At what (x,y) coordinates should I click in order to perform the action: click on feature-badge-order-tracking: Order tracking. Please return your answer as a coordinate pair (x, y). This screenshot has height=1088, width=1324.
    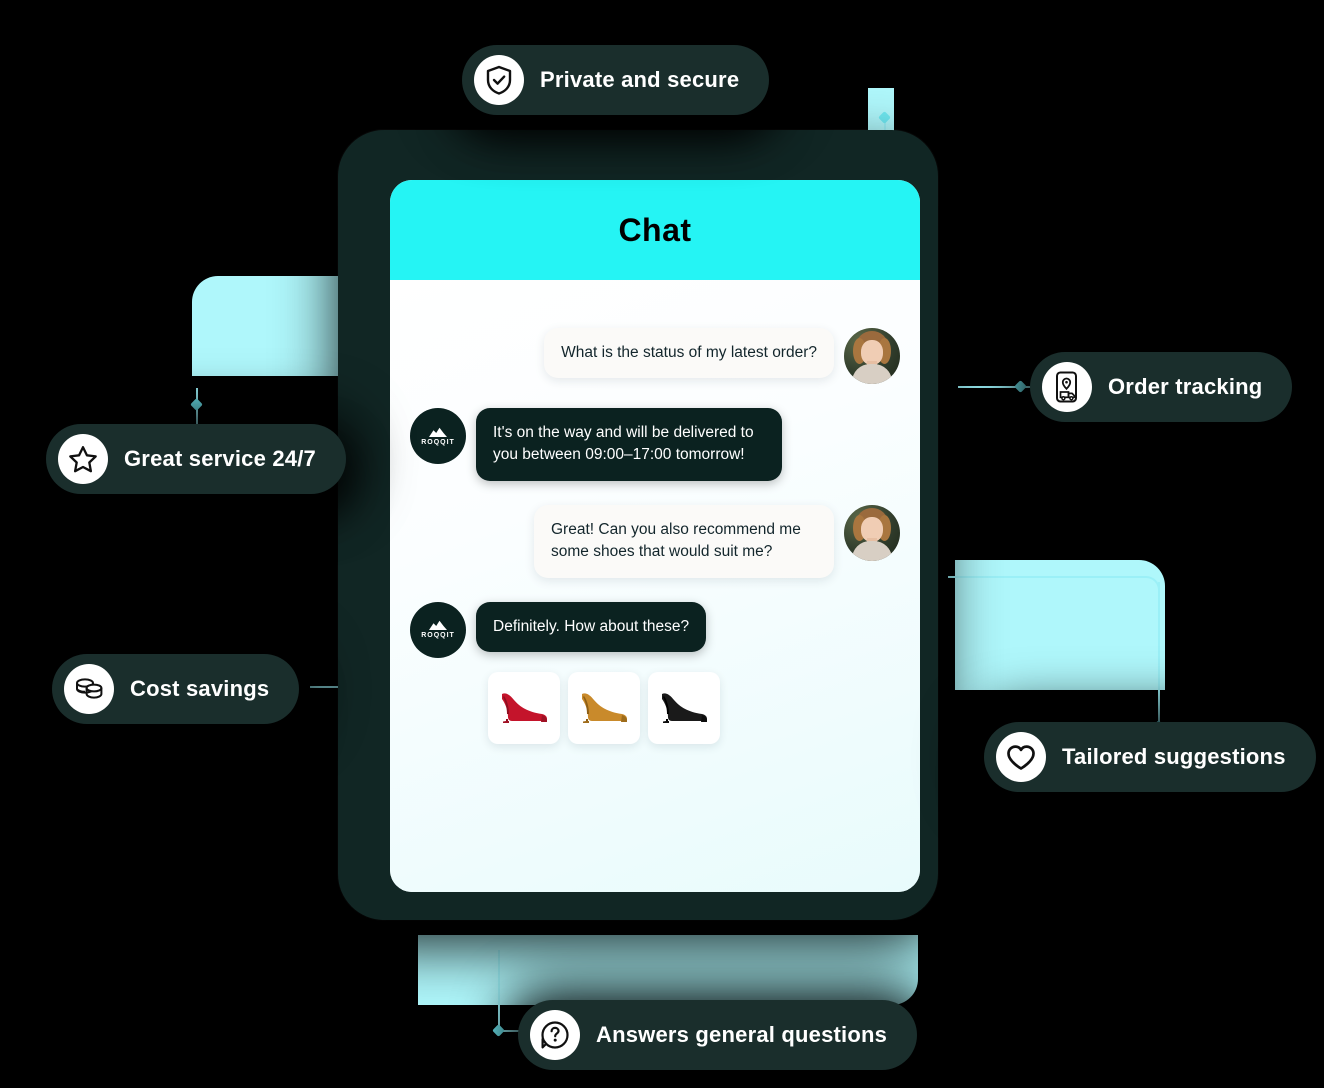
    Looking at the image, I should click on (1161, 387).